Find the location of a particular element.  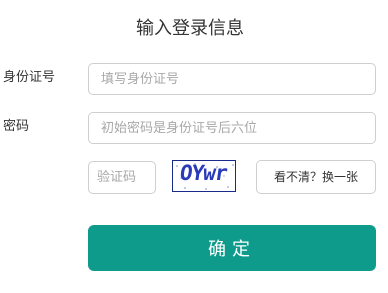

password-label: 密码 is located at coordinates (16, 126).